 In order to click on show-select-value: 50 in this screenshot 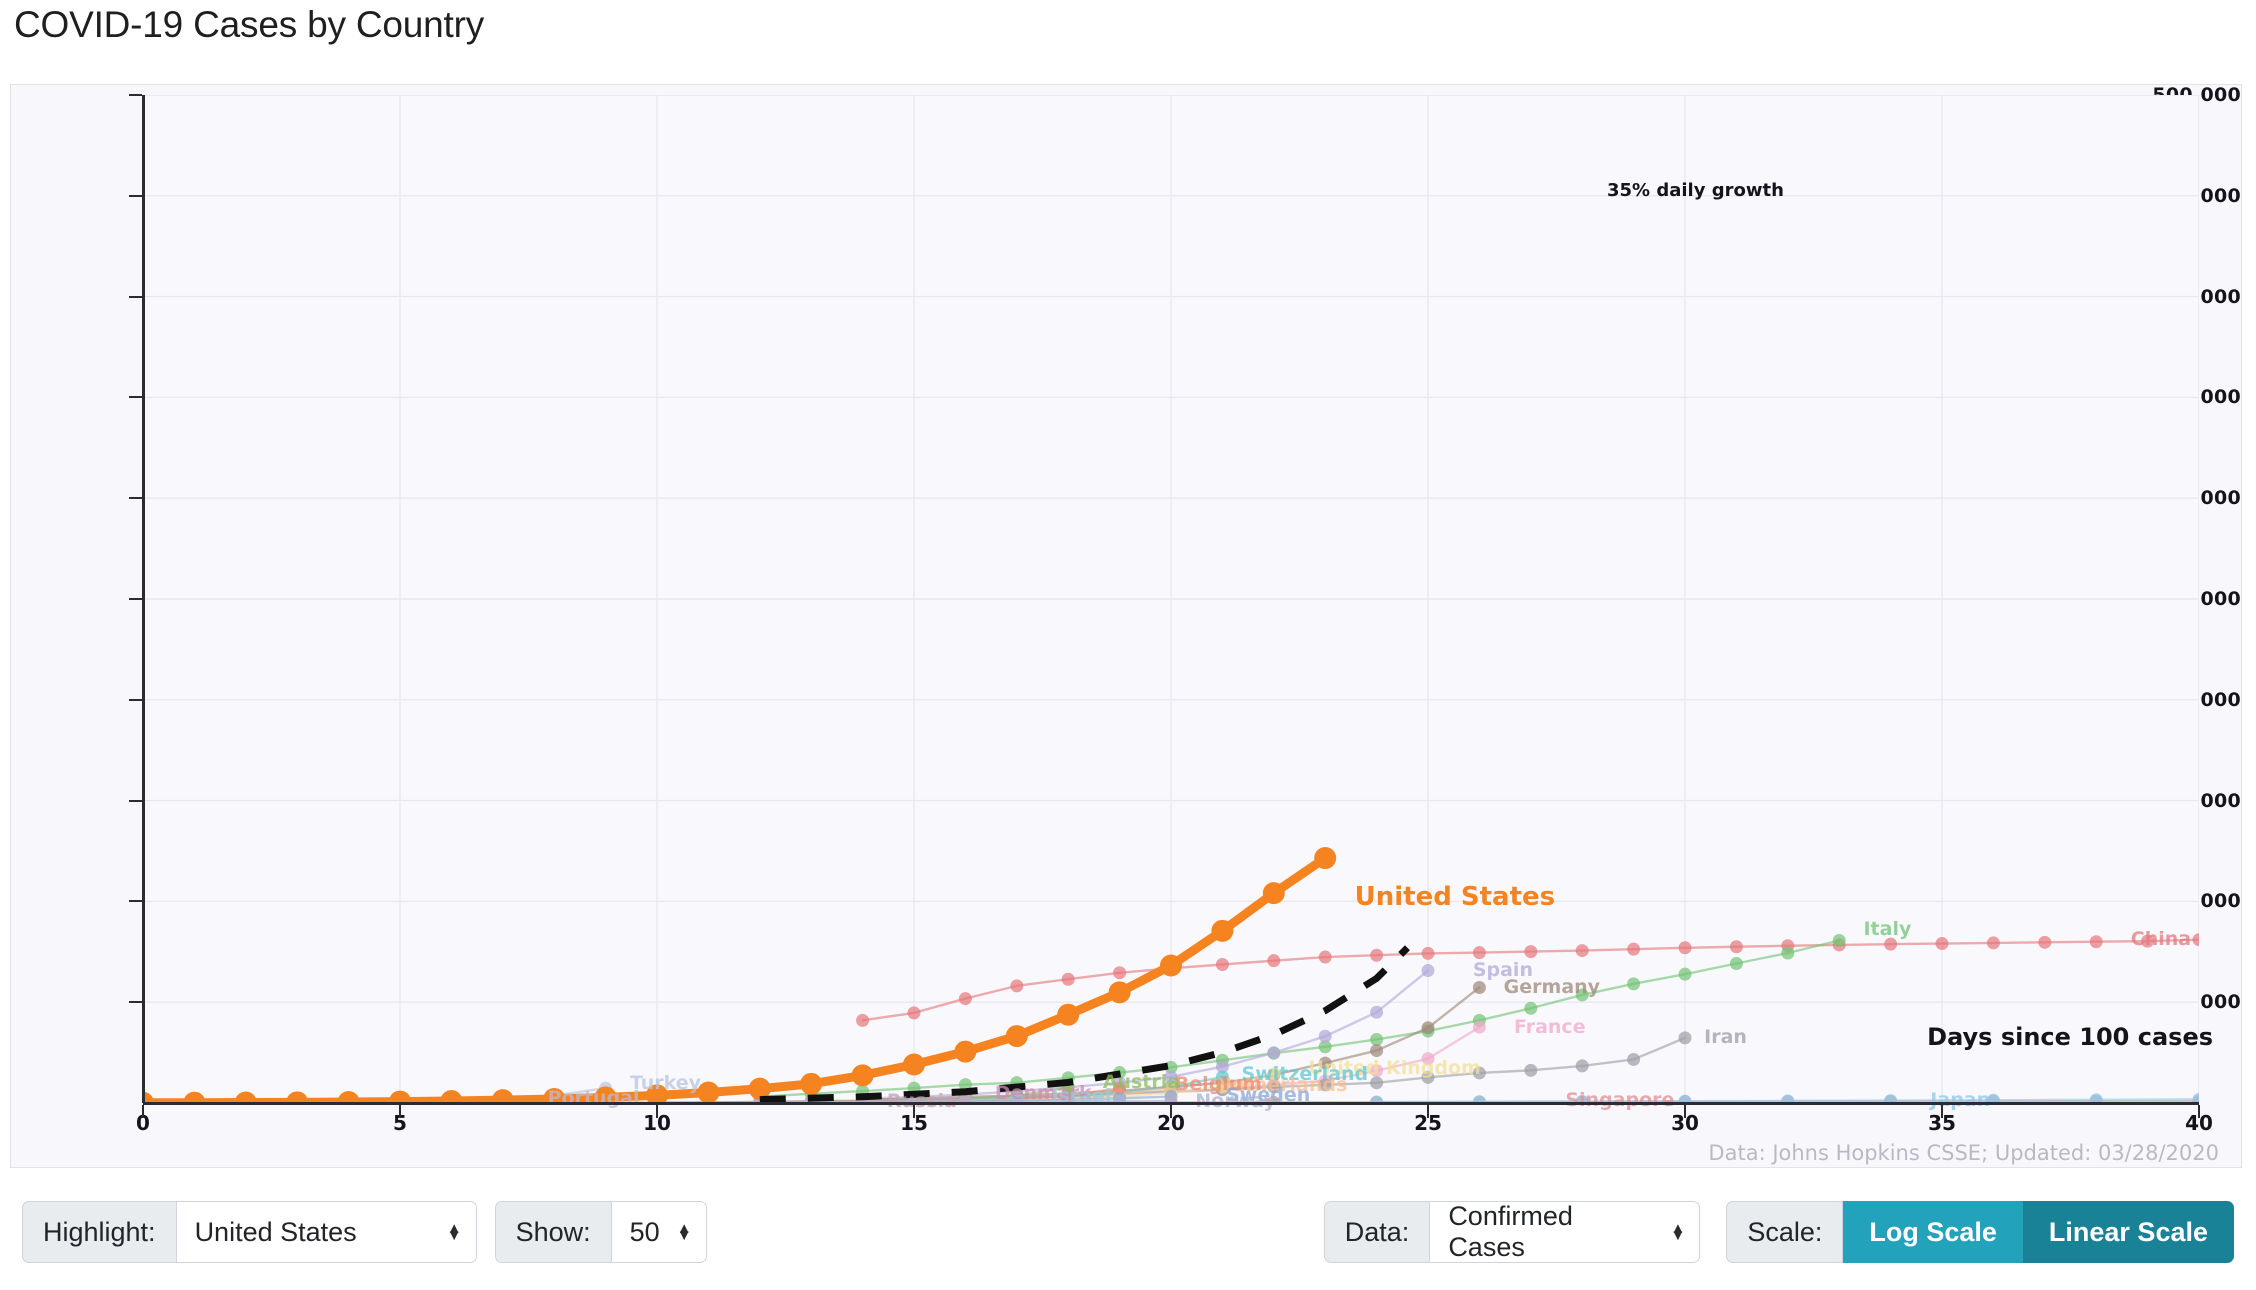, I will do `click(644, 1231)`.